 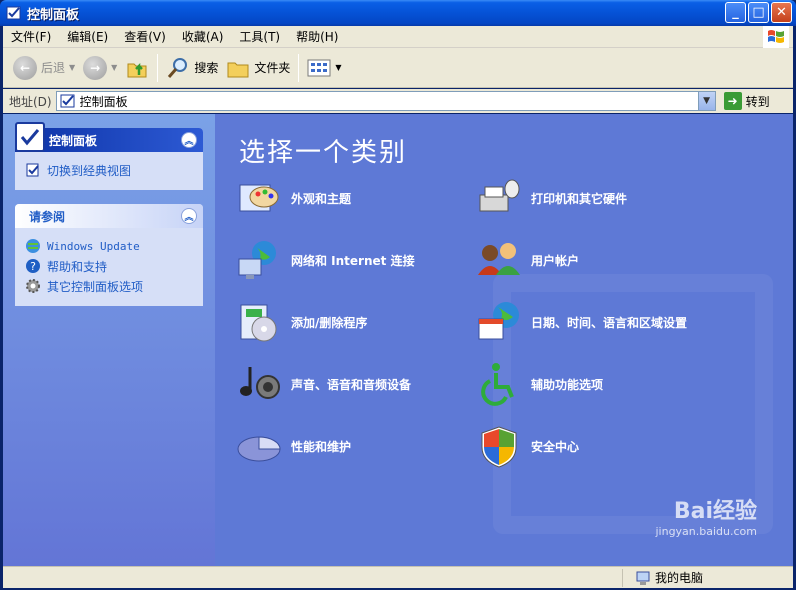 What do you see at coordinates (527, 446) in the screenshot?
I see `category-security-center: 安全中心` at bounding box center [527, 446].